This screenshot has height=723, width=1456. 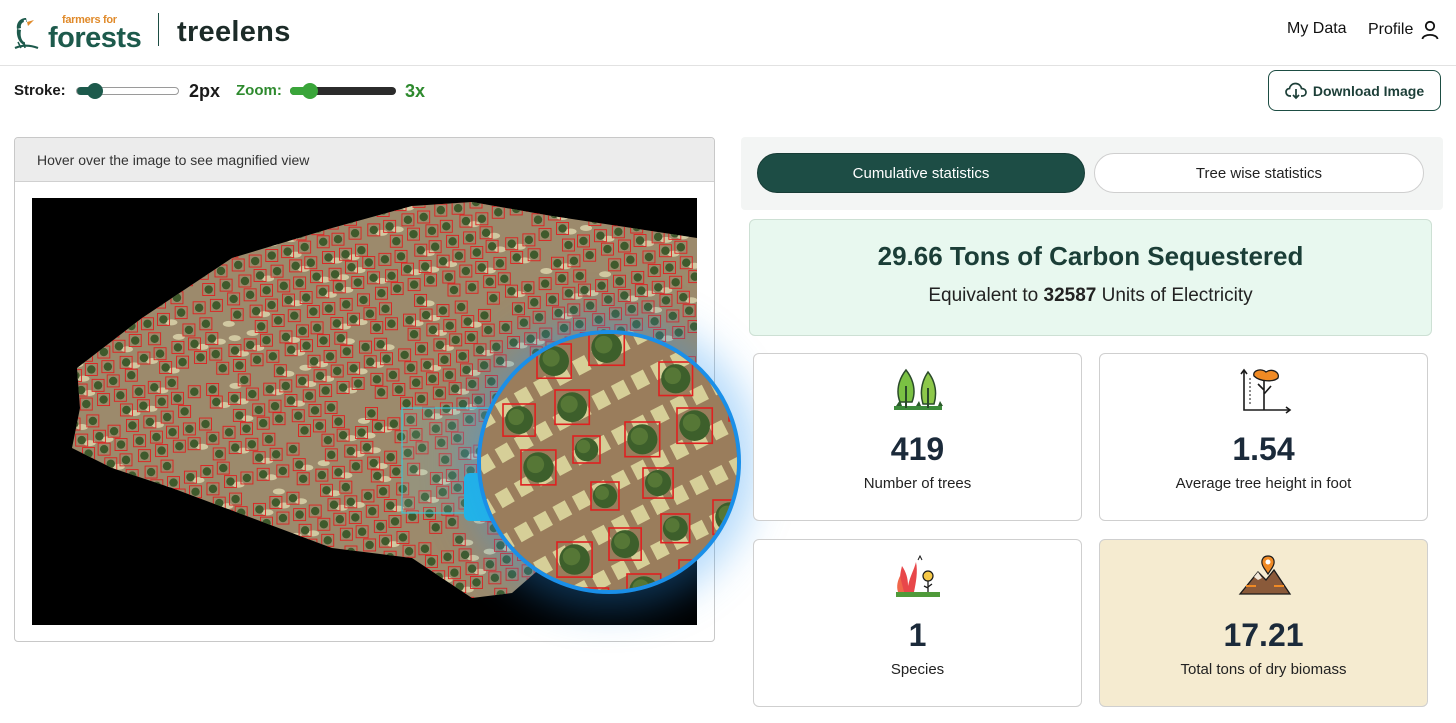 I want to click on stat-label: Average tree height in foot, so click(x=1263, y=483).